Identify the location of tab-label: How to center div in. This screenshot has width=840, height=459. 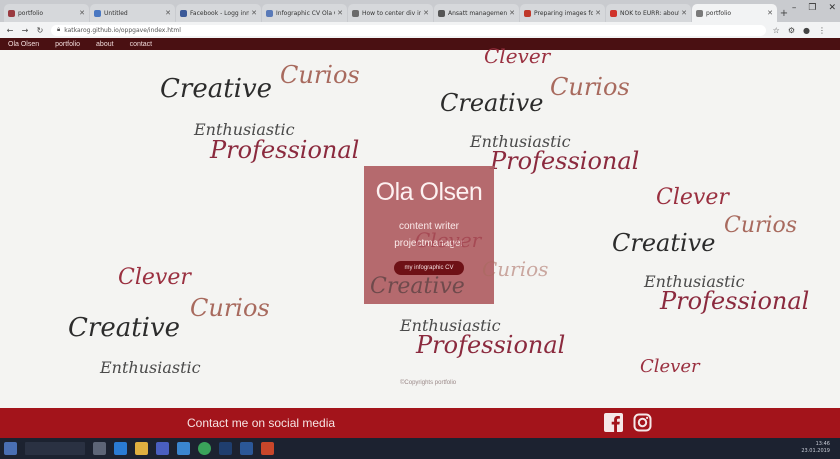
(392, 13).